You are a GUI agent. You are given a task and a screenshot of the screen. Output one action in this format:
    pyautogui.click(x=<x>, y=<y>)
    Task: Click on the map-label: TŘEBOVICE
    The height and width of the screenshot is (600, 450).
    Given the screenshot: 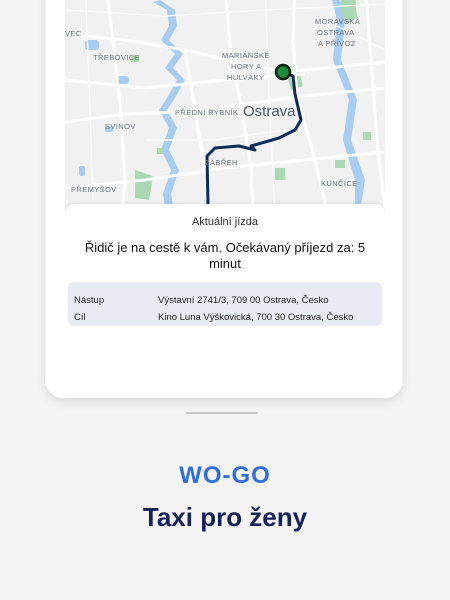 What is the action you would take?
    pyautogui.click(x=116, y=57)
    